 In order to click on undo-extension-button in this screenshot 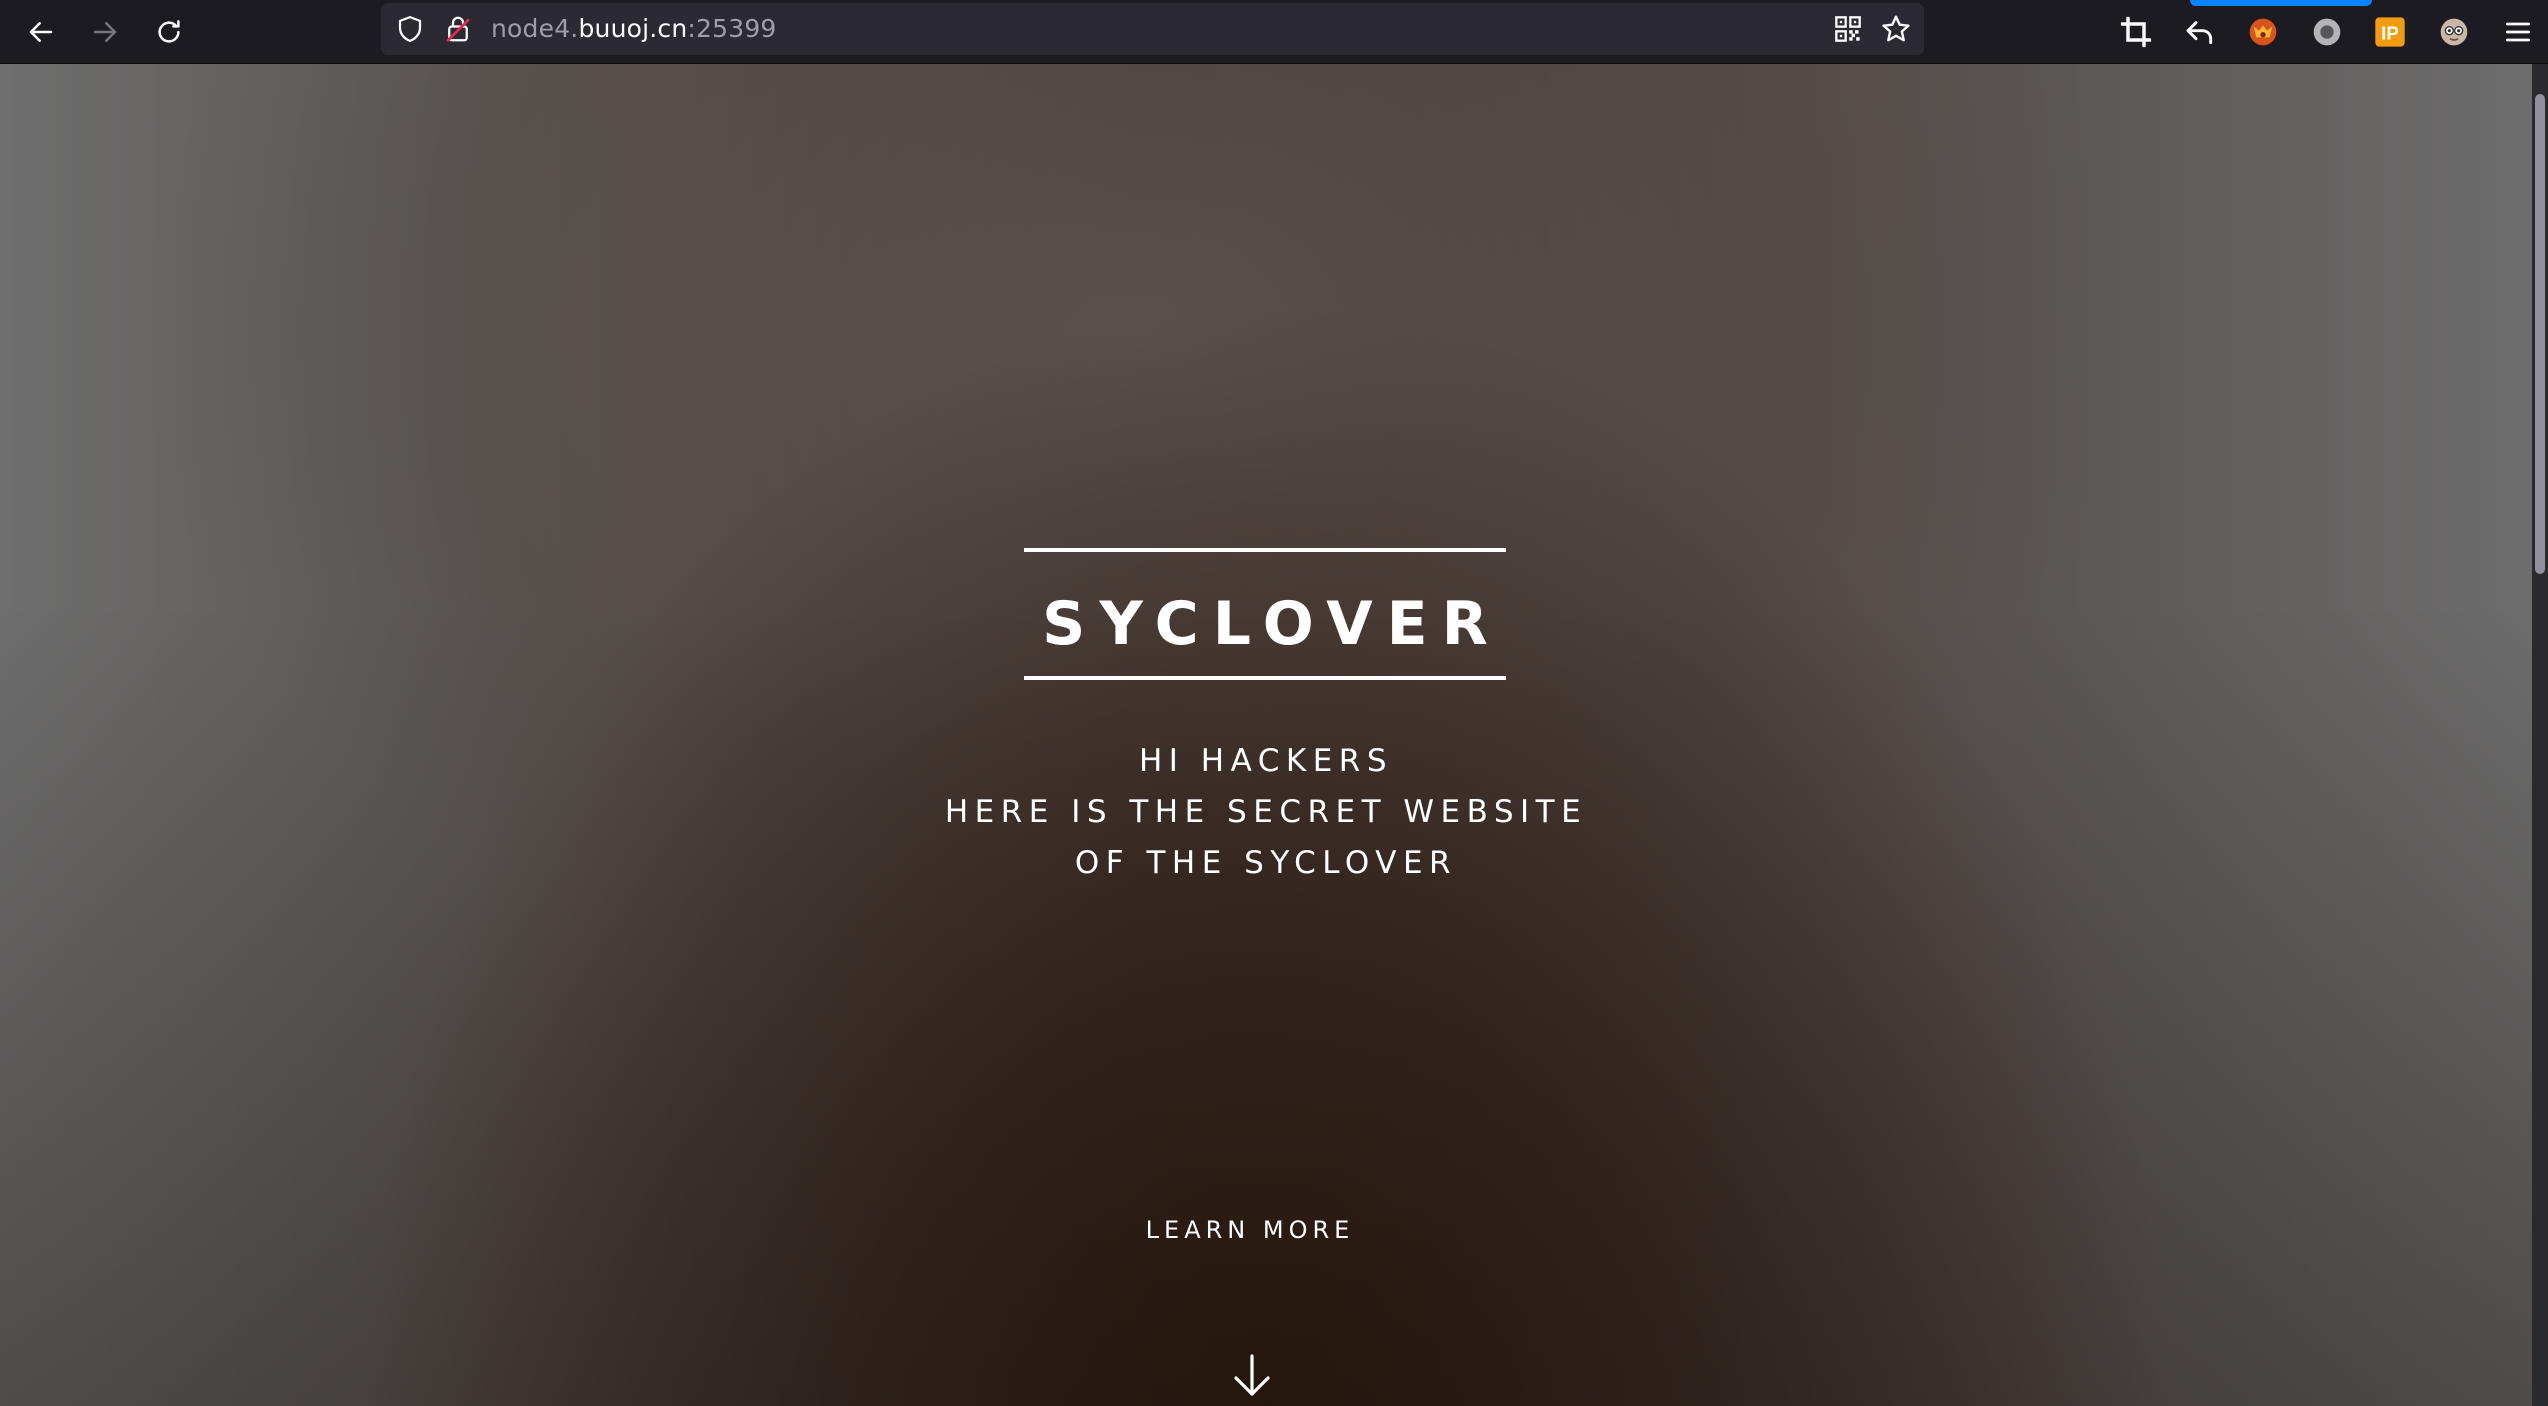, I will do `click(2200, 32)`.